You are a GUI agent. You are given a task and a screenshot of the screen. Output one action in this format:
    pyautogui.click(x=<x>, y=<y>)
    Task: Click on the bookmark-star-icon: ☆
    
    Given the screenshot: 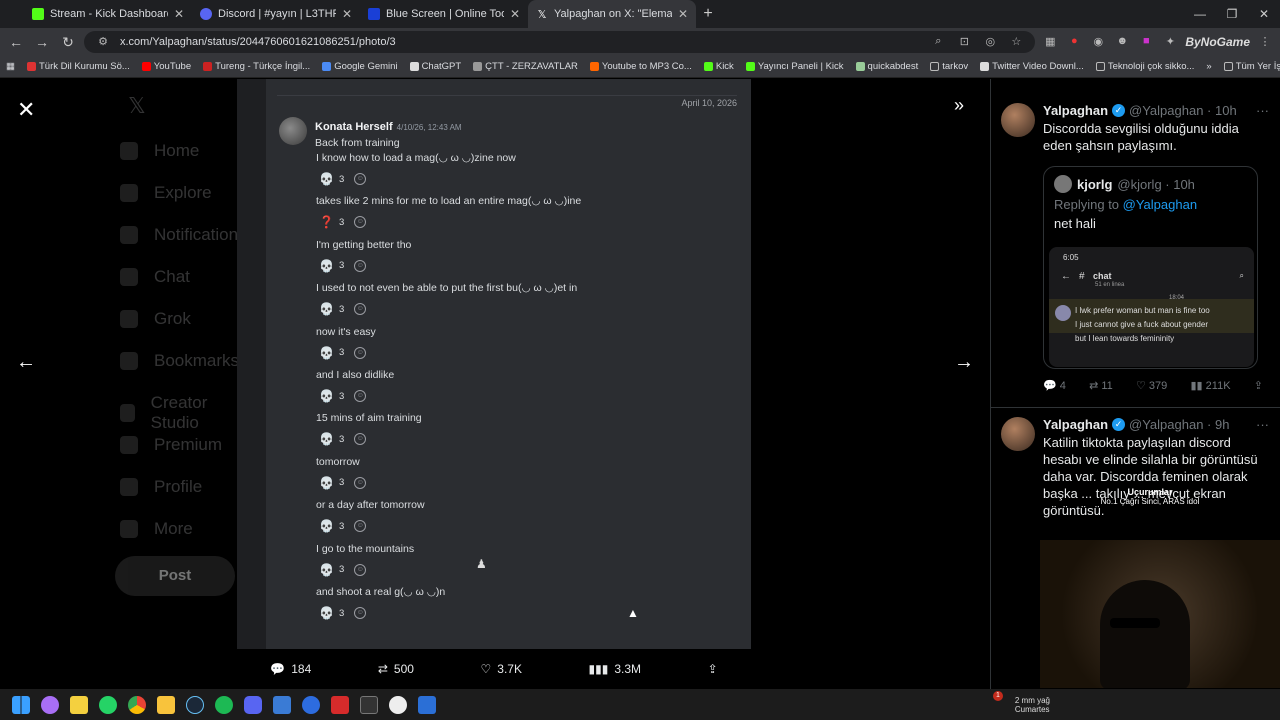 What is the action you would take?
    pyautogui.click(x=1016, y=42)
    